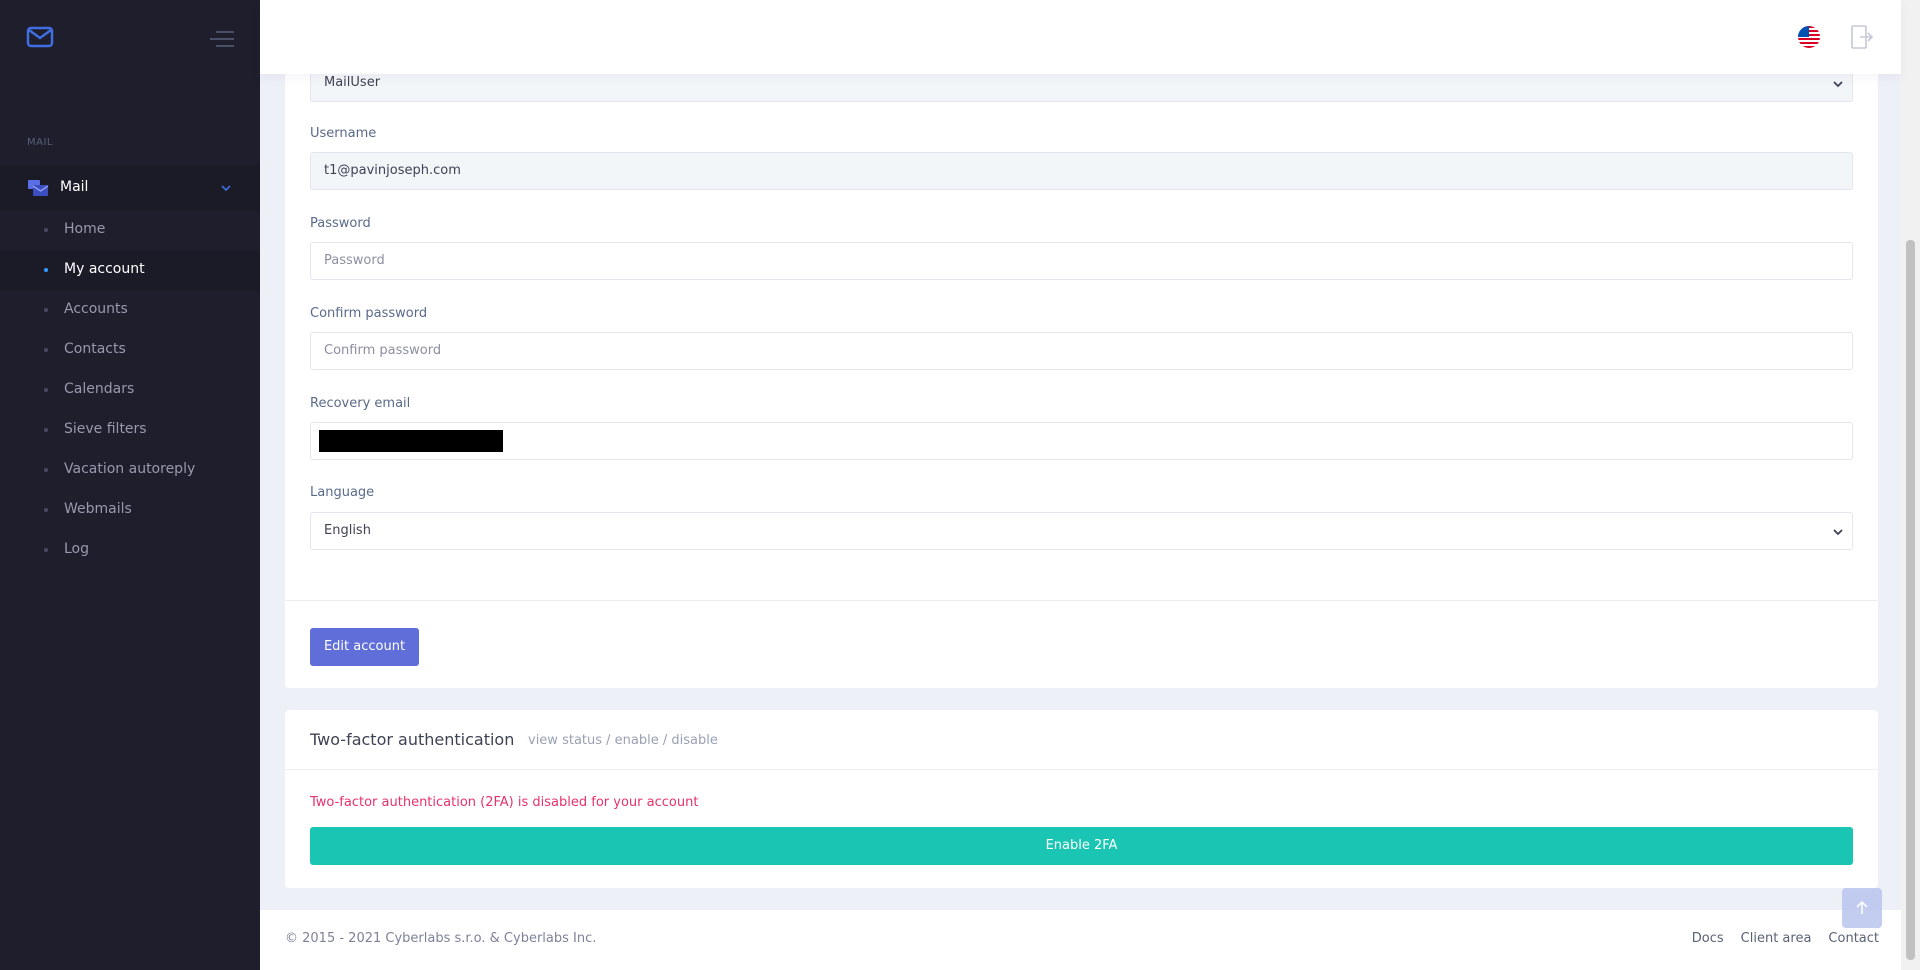 The image size is (1920, 970). I want to click on page-scrollbar, so click(1910, 485).